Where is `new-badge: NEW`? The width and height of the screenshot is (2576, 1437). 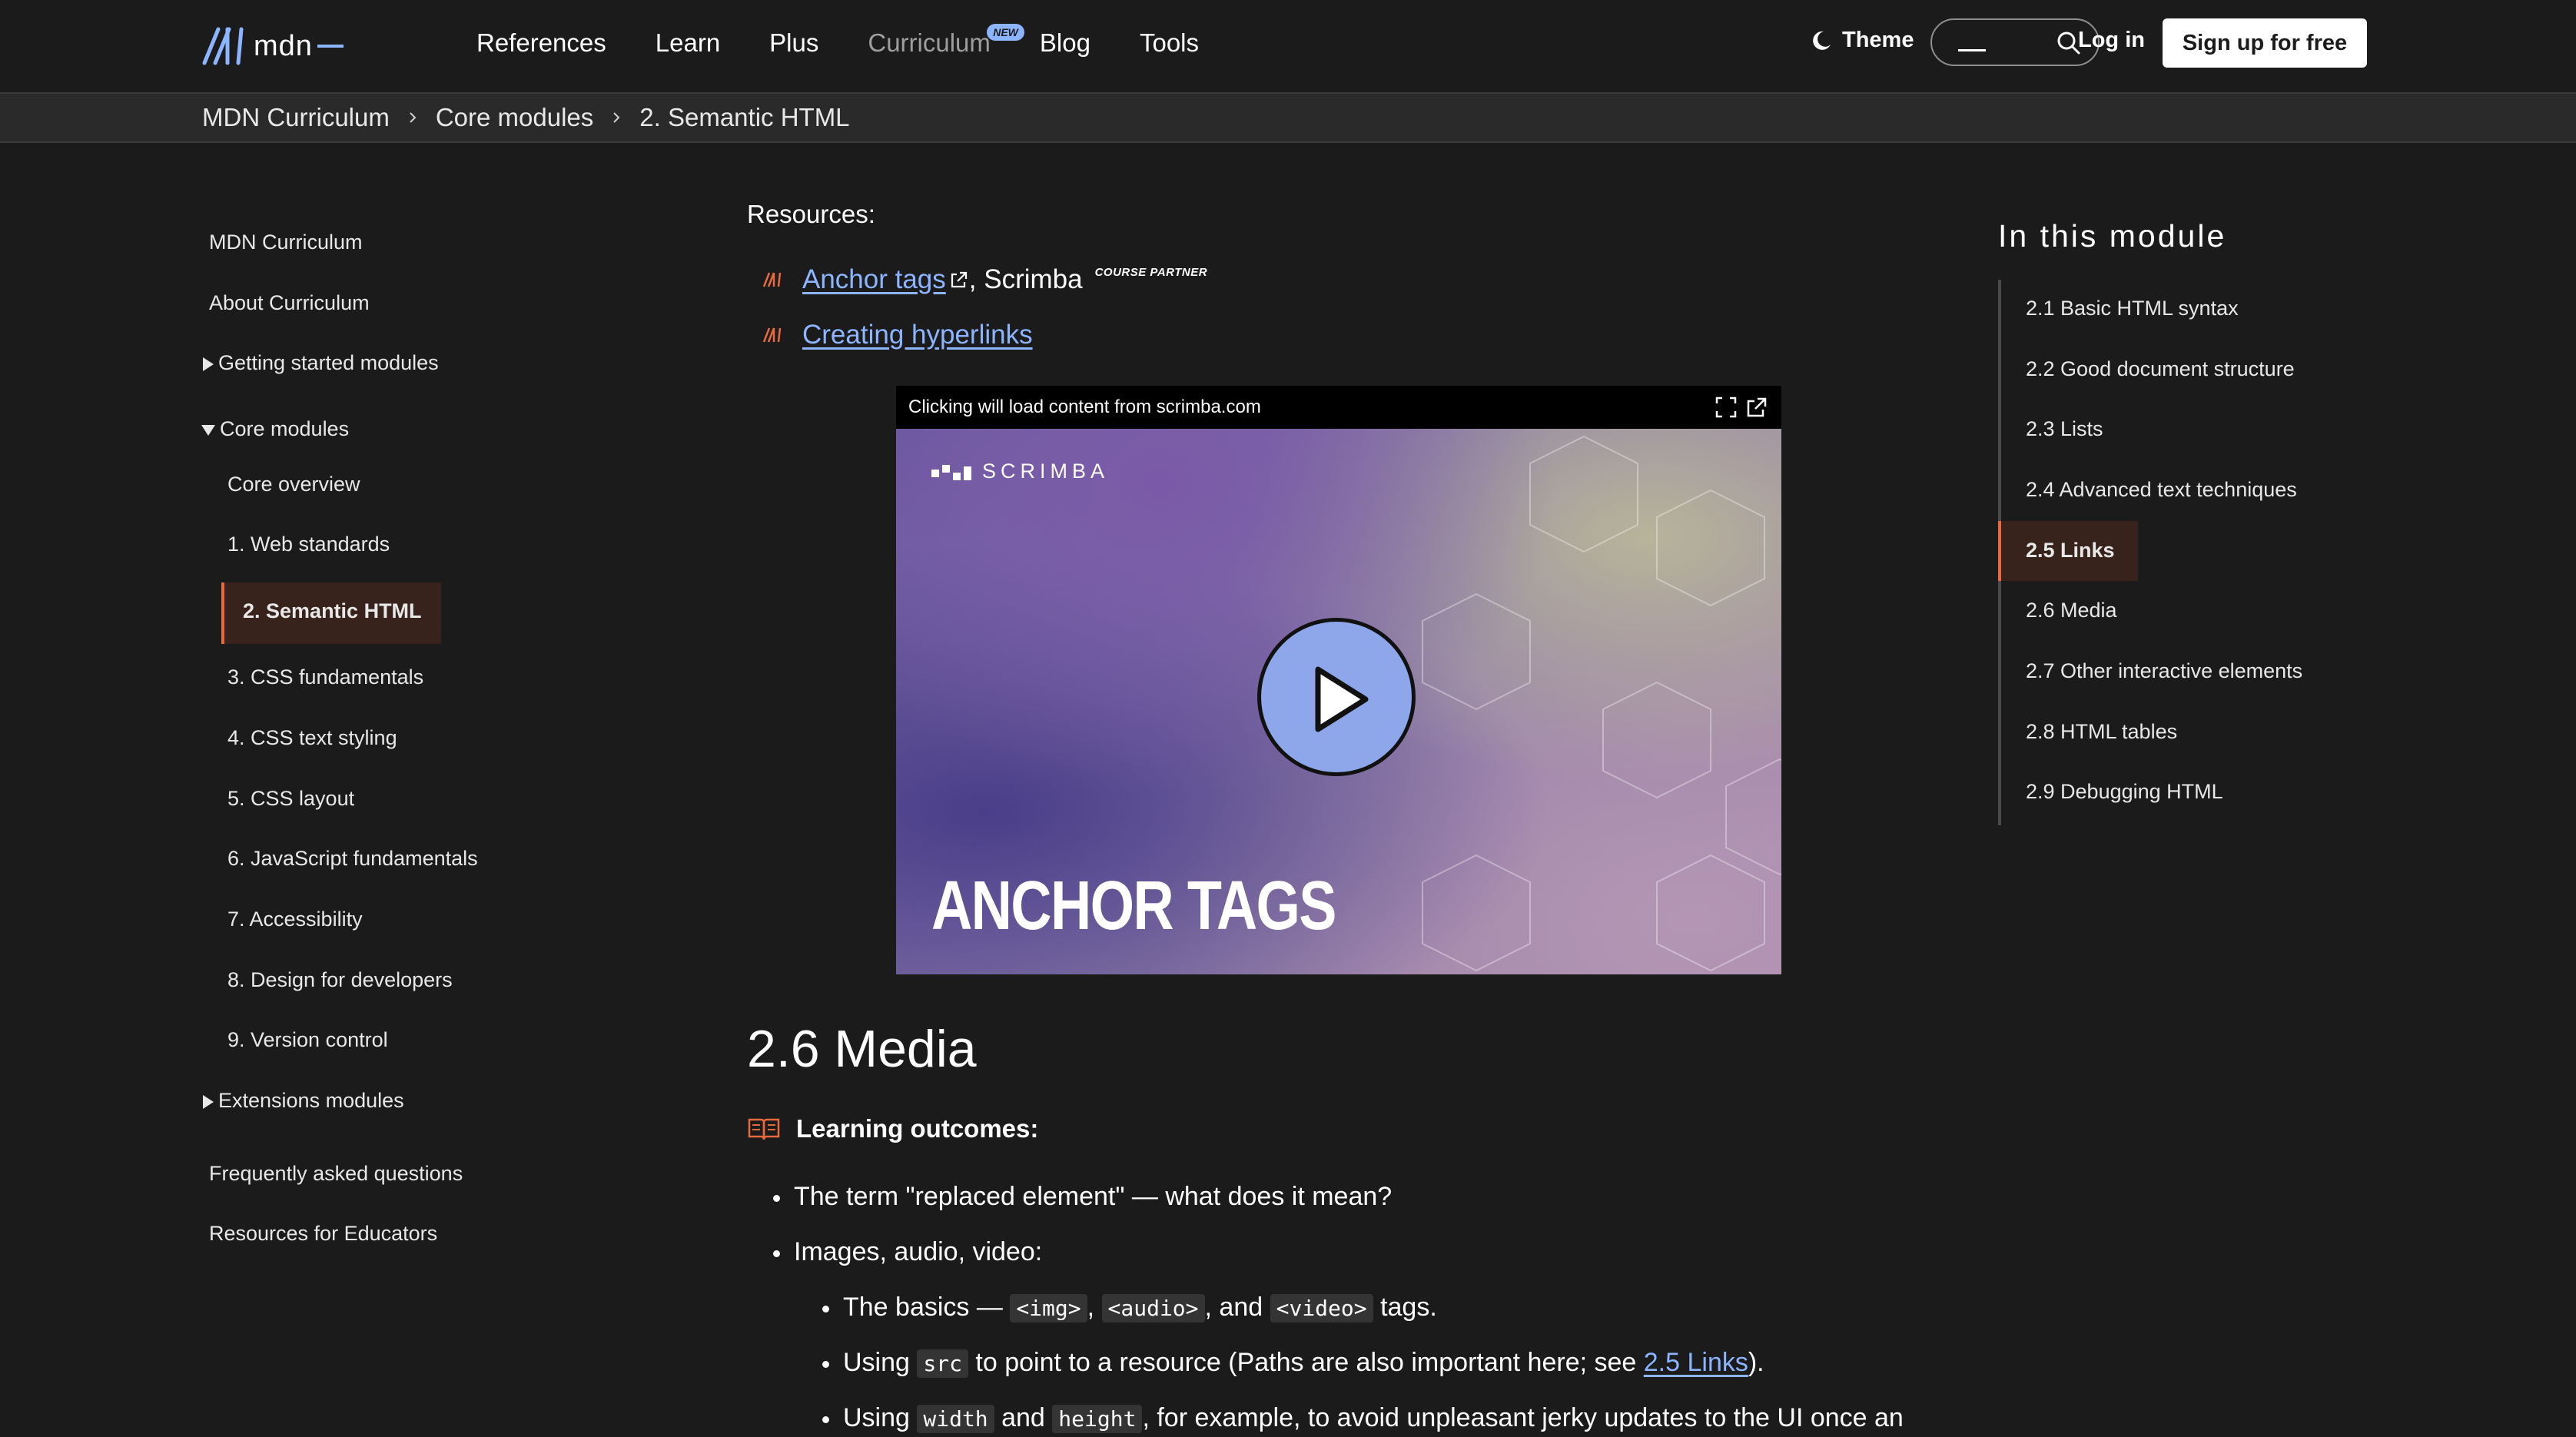 new-badge: NEW is located at coordinates (1006, 32).